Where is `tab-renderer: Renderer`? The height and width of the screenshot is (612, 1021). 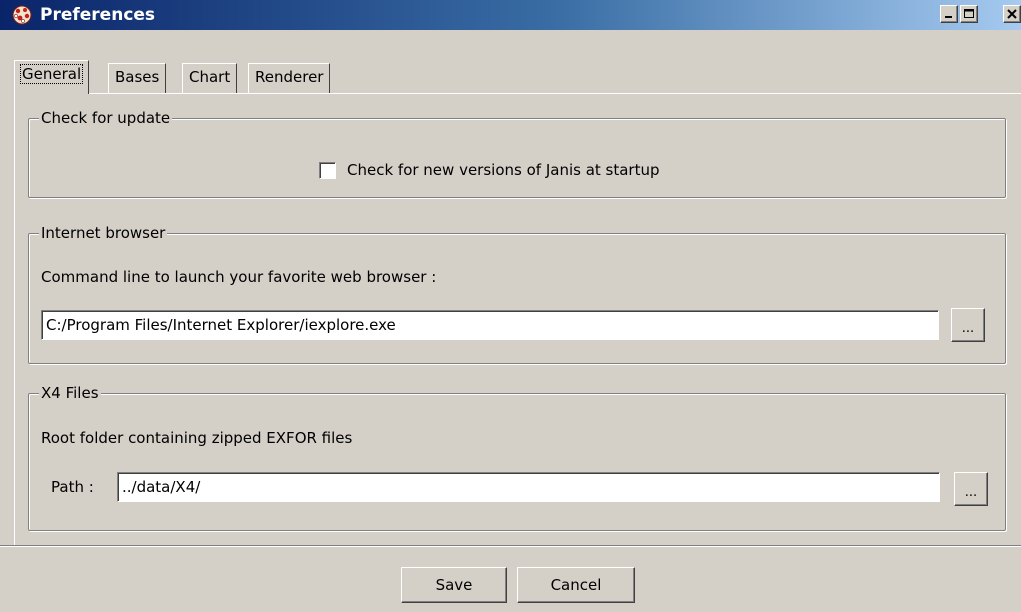 tab-renderer: Renderer is located at coordinates (289, 78).